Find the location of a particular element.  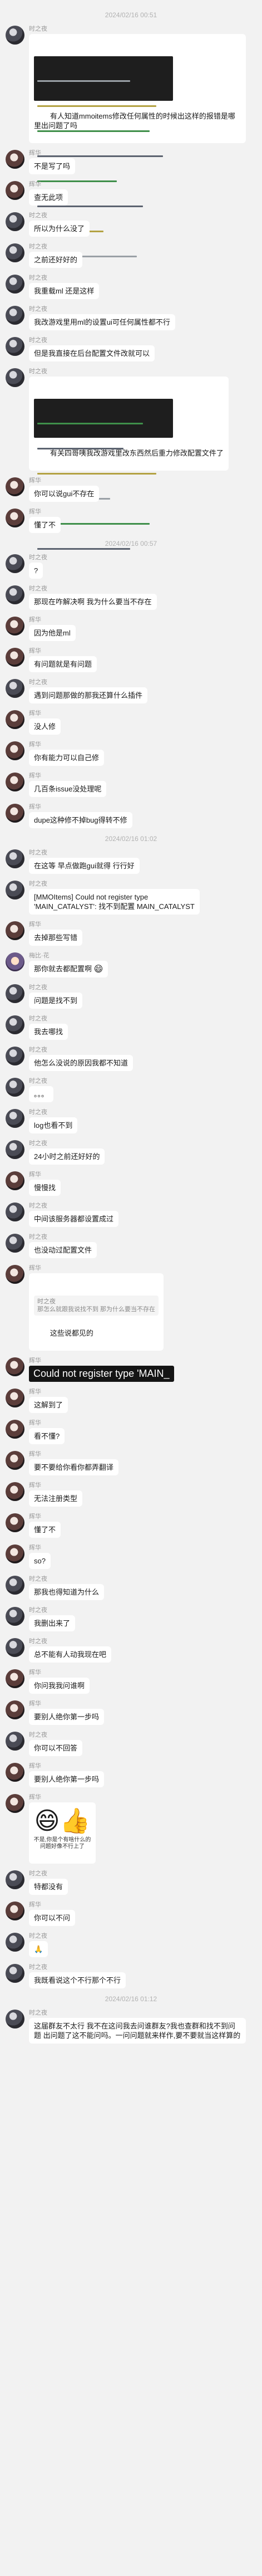

message-bubble: 这解到了 is located at coordinates (48, 1405).